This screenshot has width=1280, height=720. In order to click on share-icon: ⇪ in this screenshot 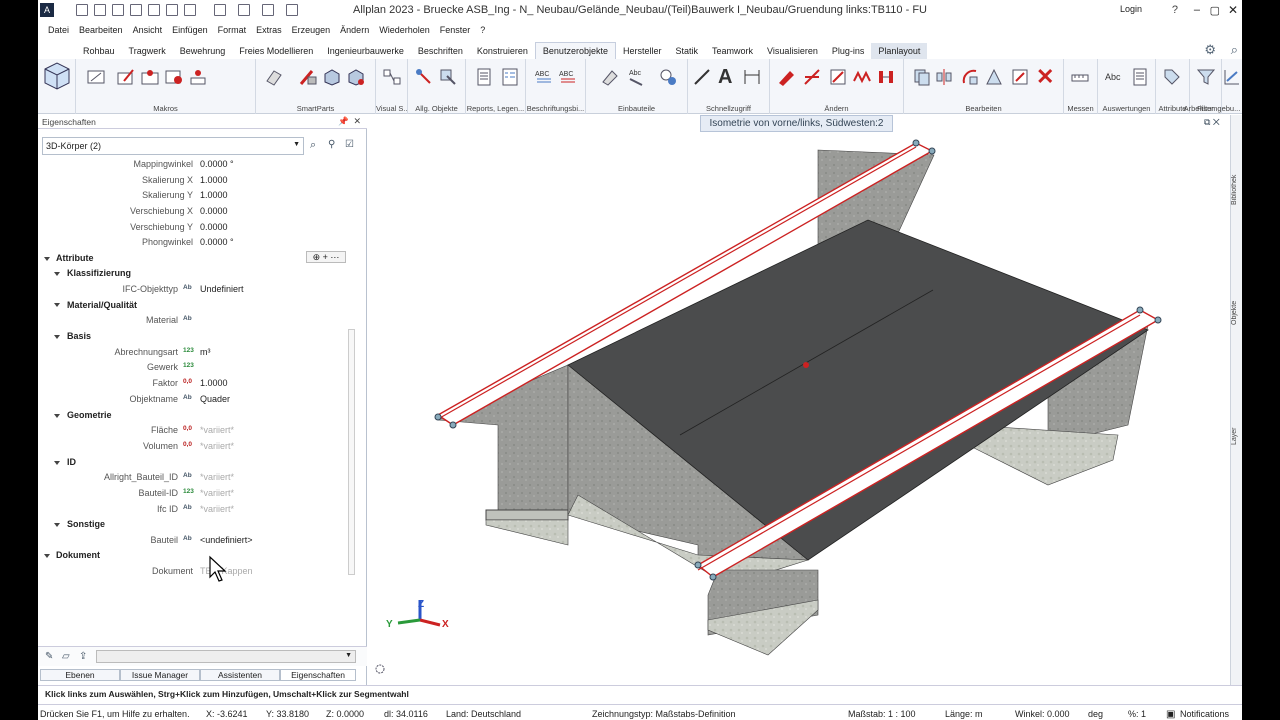, I will do `click(83, 656)`.